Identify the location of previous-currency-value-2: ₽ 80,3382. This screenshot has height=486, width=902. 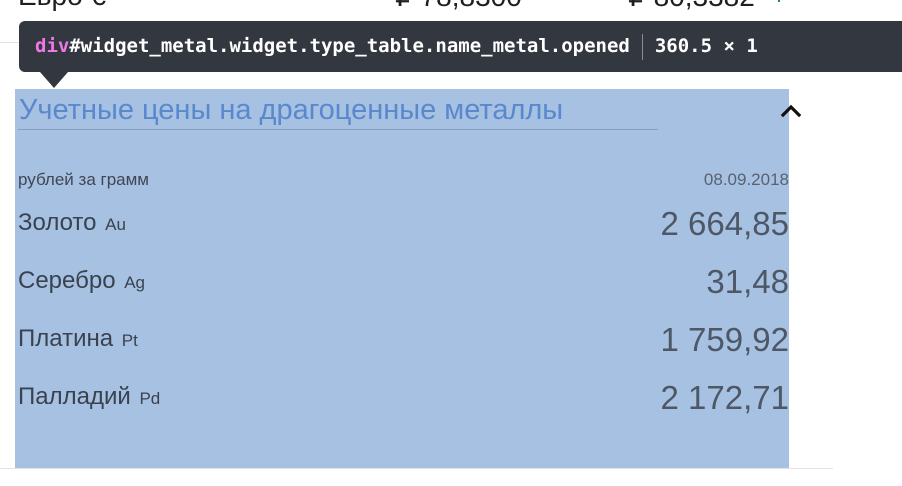
(691, 6).